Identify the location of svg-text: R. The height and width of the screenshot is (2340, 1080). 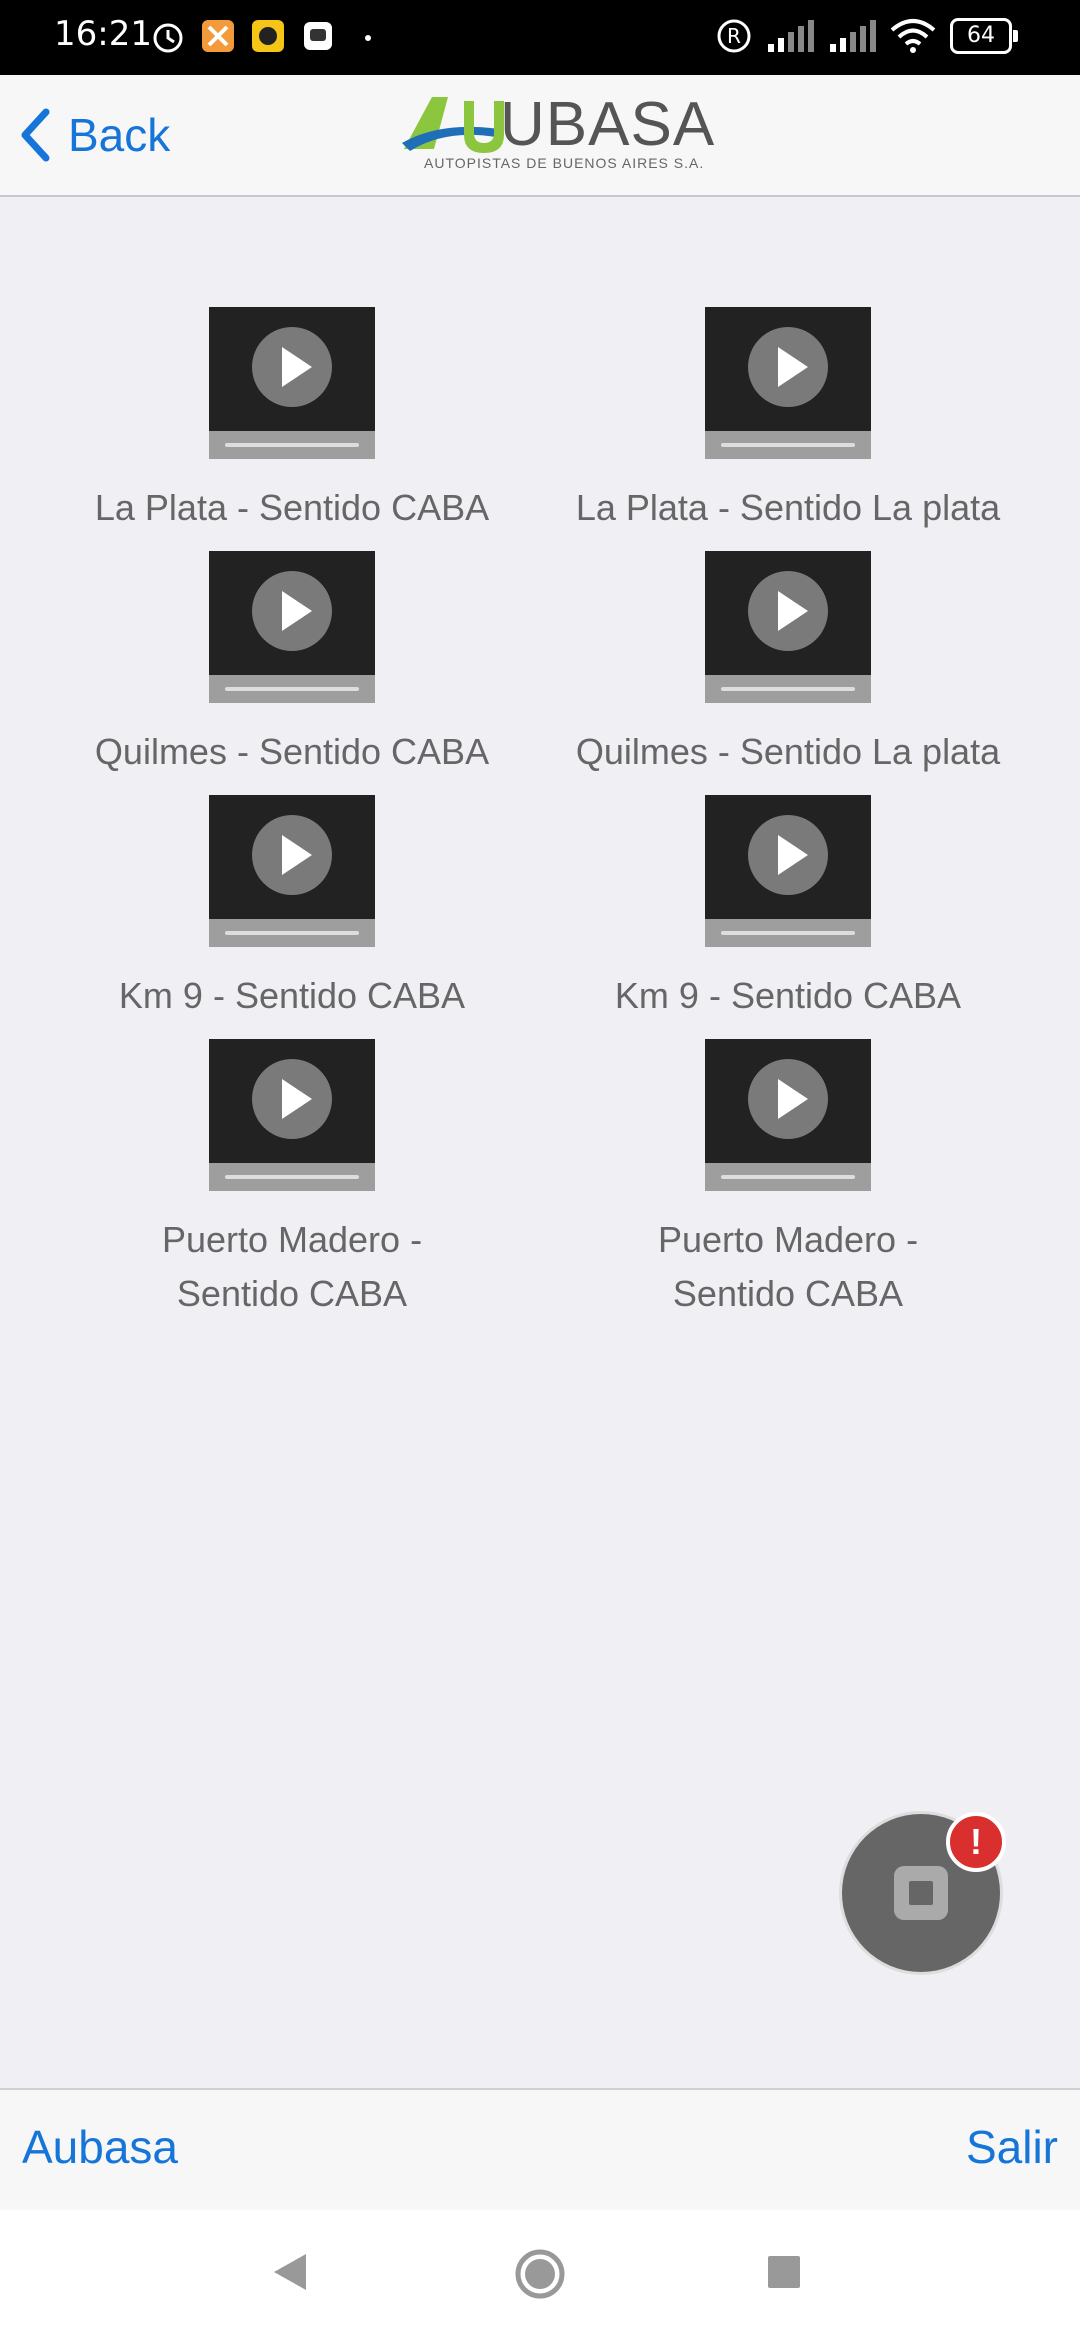
(734, 36).